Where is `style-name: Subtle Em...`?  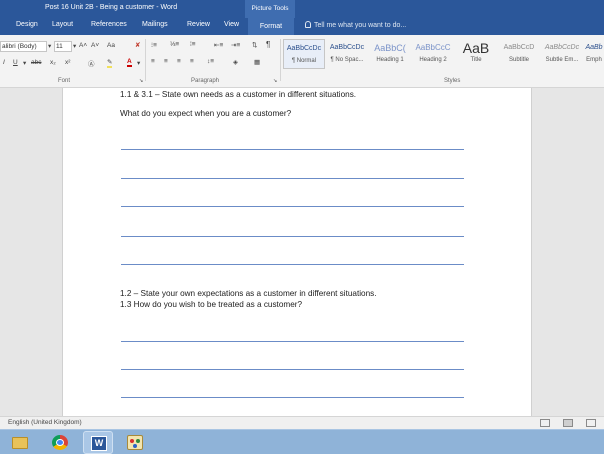 style-name: Subtle Em... is located at coordinates (562, 60).